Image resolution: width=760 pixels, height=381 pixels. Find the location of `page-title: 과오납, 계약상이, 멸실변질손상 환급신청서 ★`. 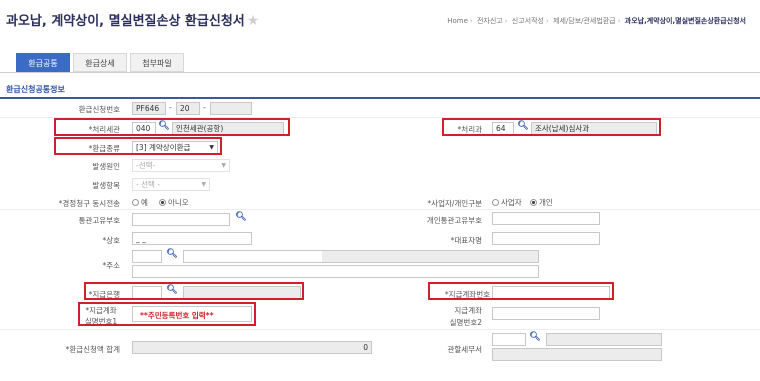

page-title: 과오납, 계약상이, 멸실변질손상 환급신청서 ★ is located at coordinates (132, 19).